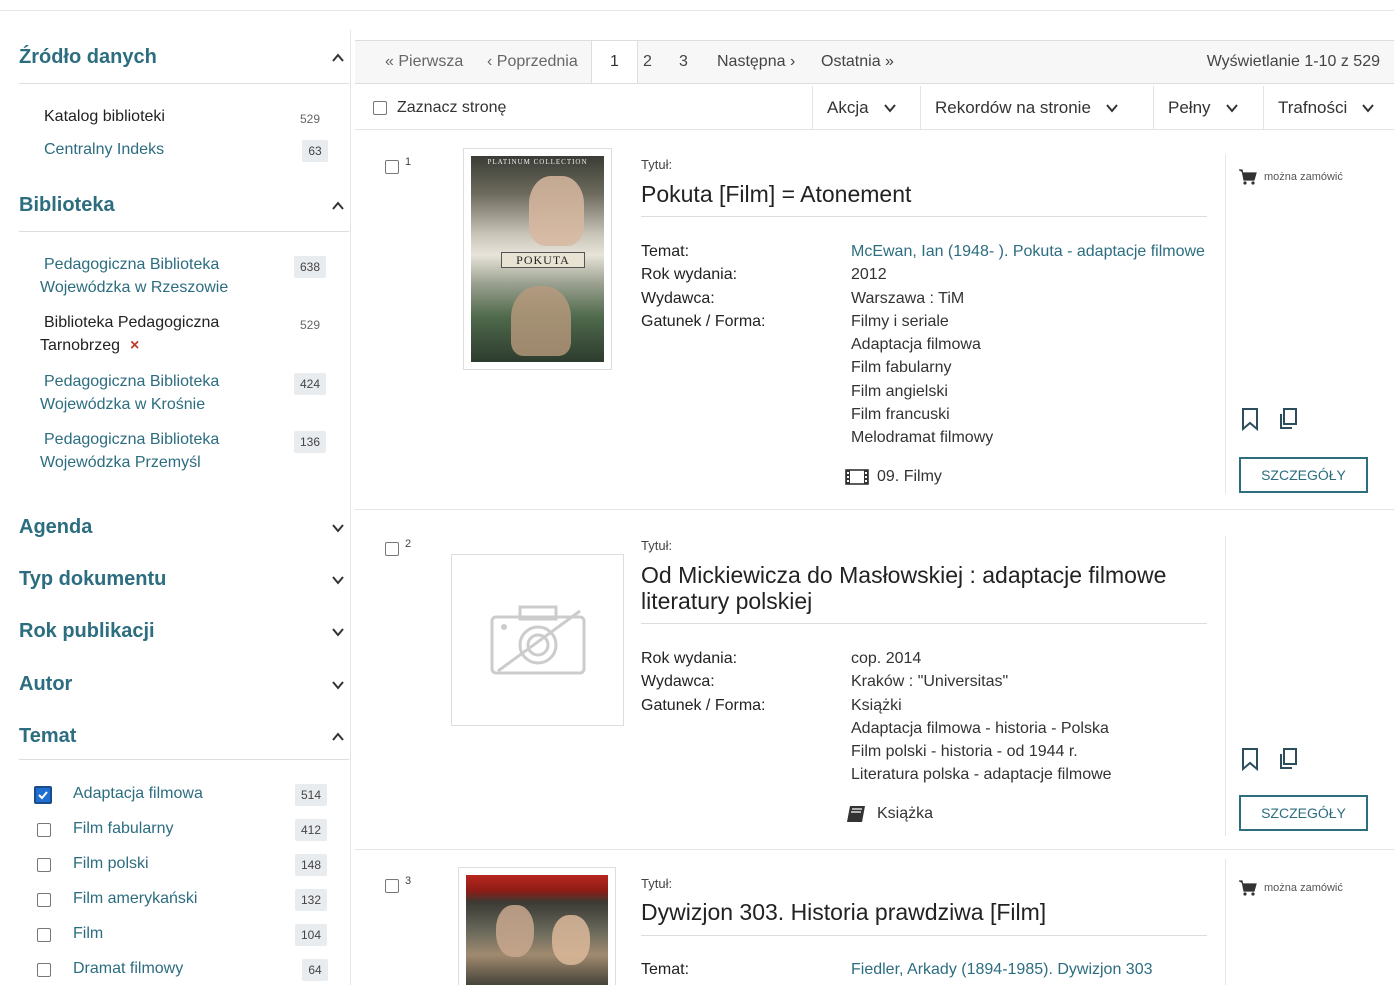 The height and width of the screenshot is (985, 1394). What do you see at coordinates (408, 162) in the screenshot?
I see `record-index: 1` at bounding box center [408, 162].